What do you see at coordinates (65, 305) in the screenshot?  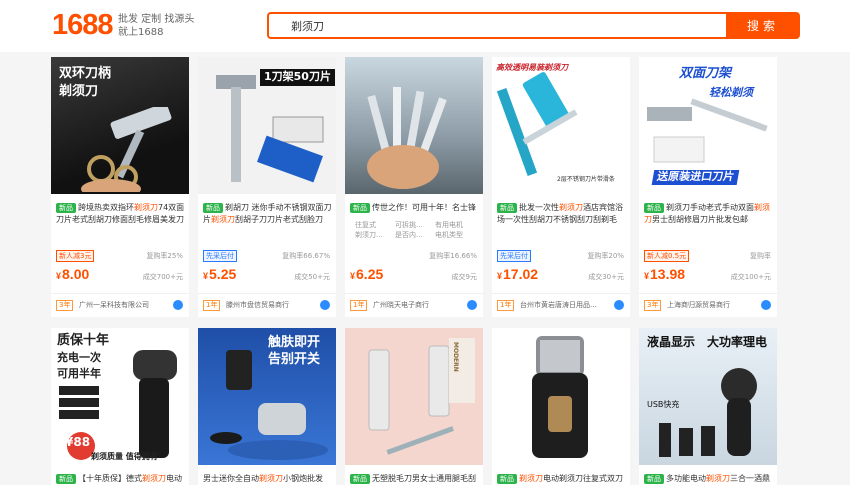 I see `shop-years-icon: 3年` at bounding box center [65, 305].